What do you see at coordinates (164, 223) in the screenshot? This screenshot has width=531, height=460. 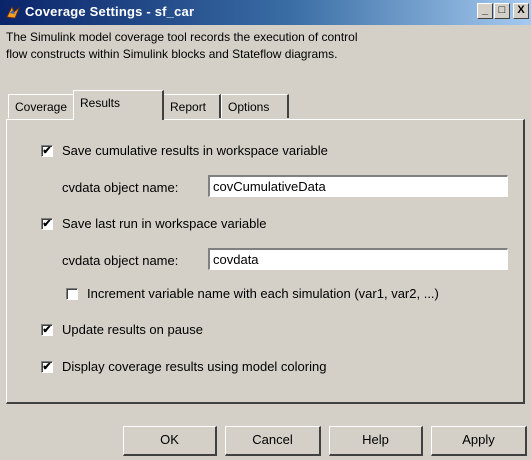 I see `save-last-run-label: Save last run in workspace variable` at bounding box center [164, 223].